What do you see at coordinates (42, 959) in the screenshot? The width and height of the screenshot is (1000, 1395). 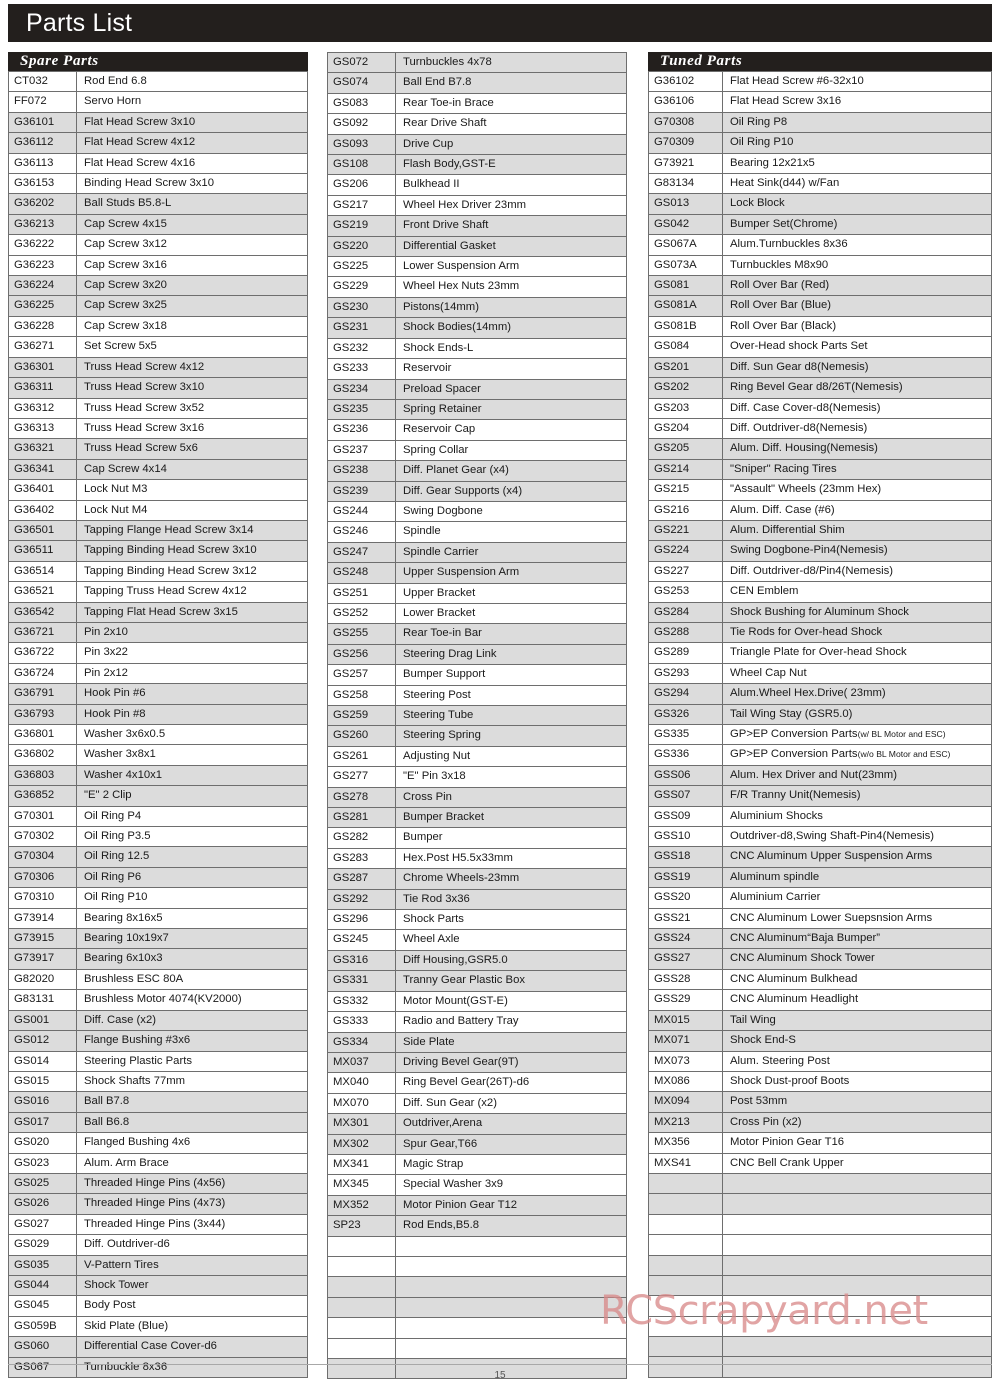 I see `part-code: G73917` at bounding box center [42, 959].